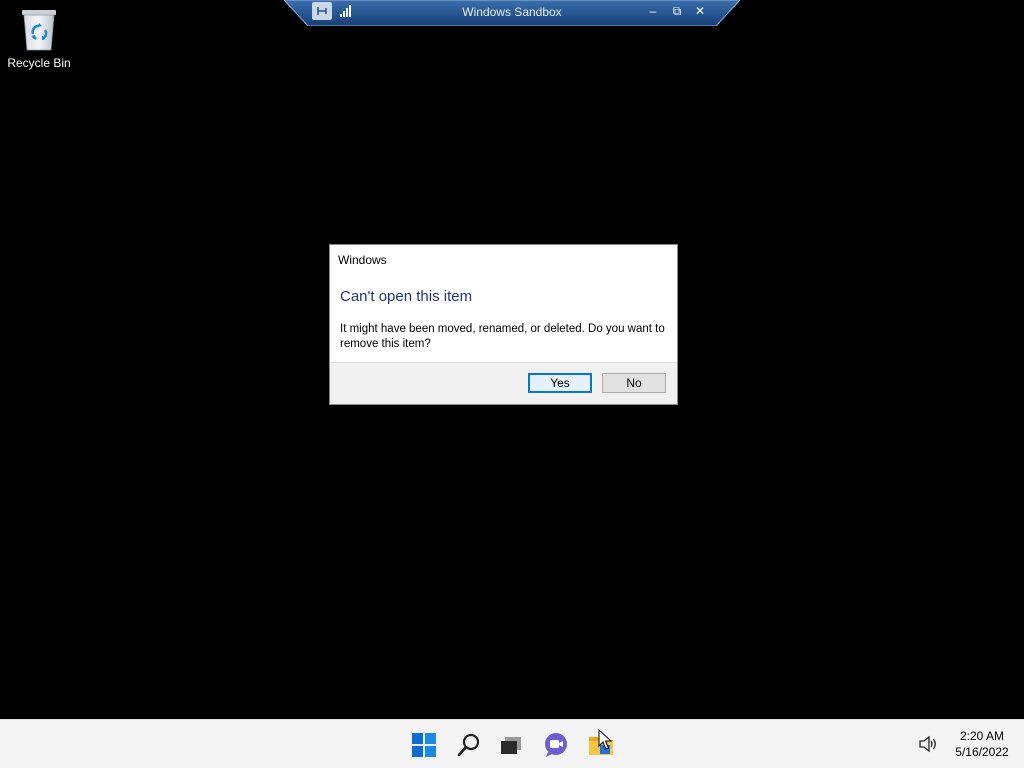  I want to click on clock-date: 5/16/2022, so click(982, 752).